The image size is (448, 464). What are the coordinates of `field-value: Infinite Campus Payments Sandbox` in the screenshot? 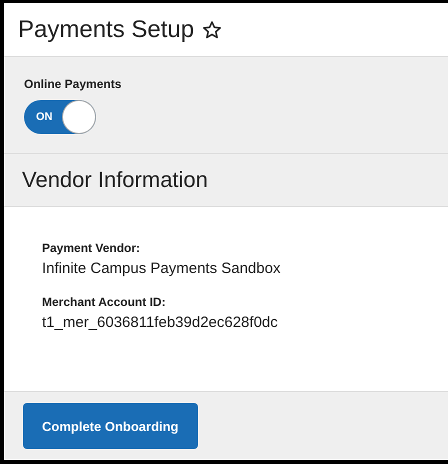 It's located at (162, 268).